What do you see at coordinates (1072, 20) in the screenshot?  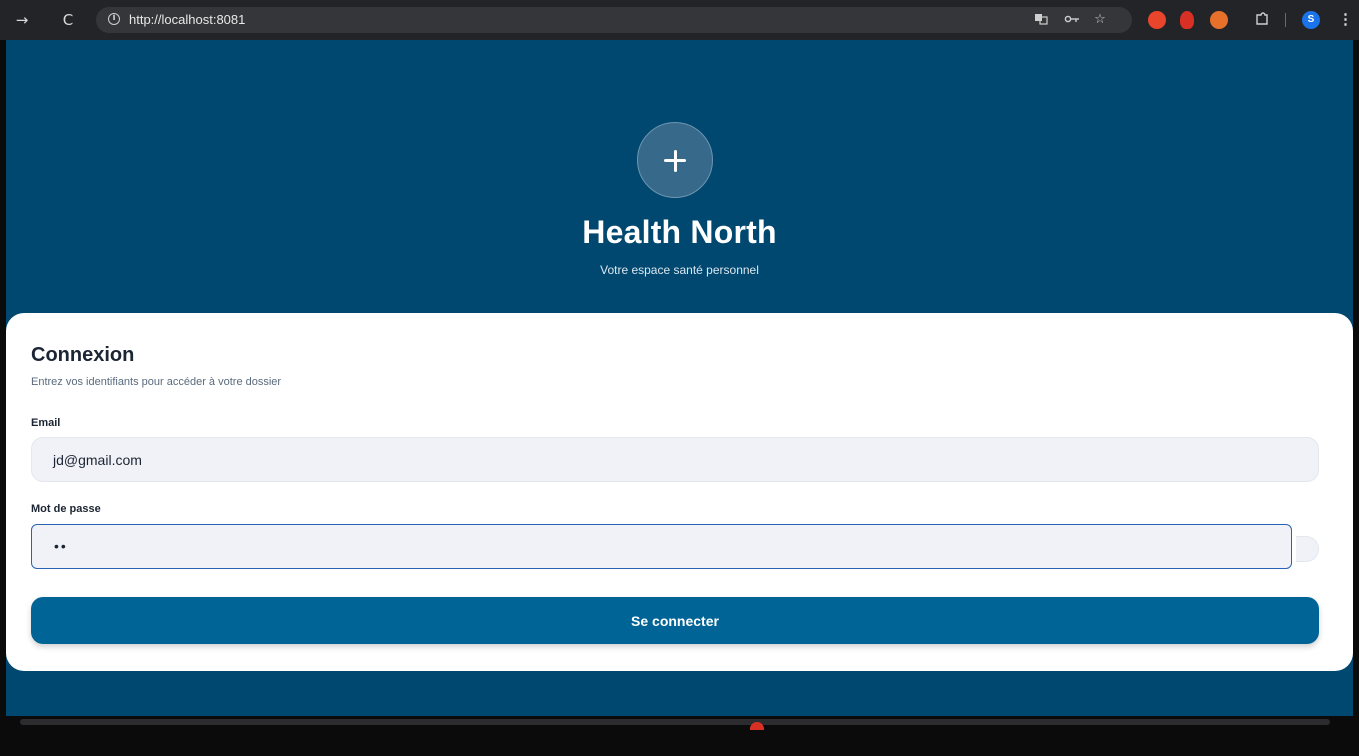 I see `key-icon` at bounding box center [1072, 20].